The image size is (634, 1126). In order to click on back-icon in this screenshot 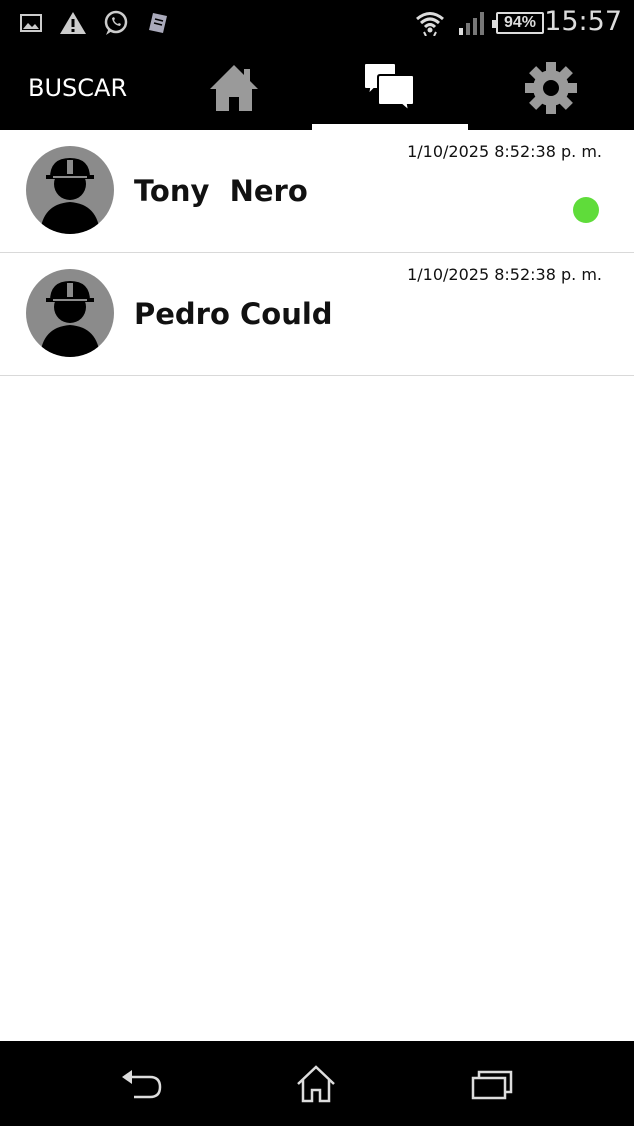, I will do `click(142, 1084)`.